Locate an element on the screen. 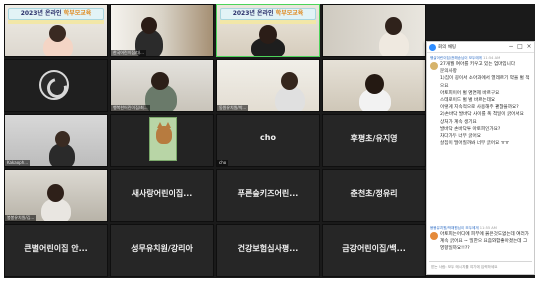 This screenshot has height=282, width=539. video-tile: 춘천초/정유리 is located at coordinates (374, 195).